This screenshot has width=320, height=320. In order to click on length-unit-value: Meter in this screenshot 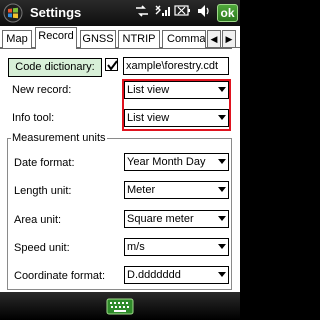, I will do `click(141, 190)`.